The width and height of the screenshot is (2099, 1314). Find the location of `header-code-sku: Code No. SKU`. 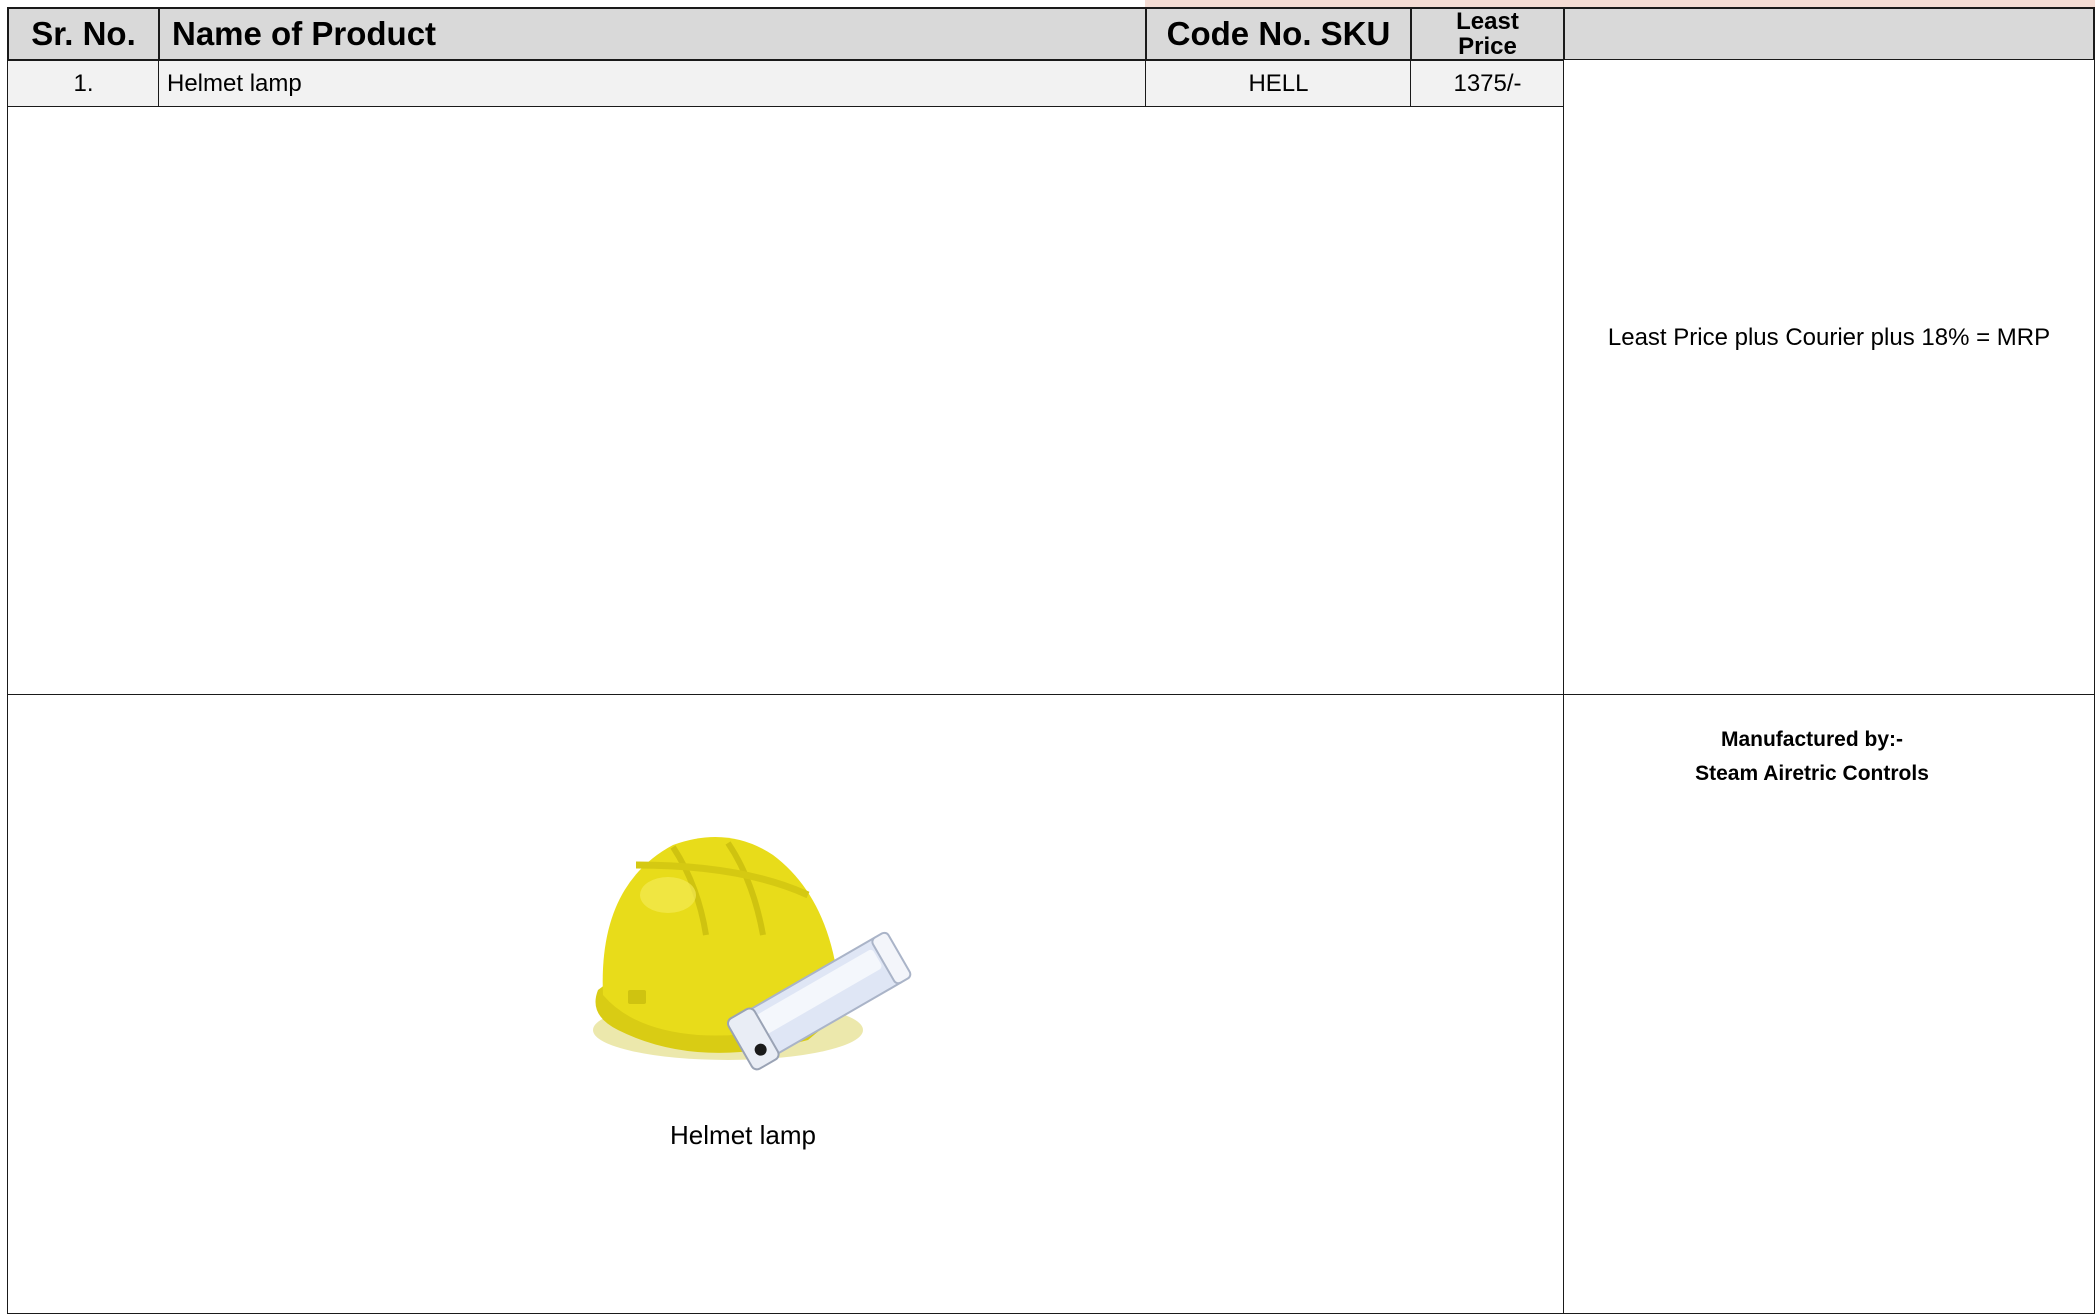

header-code-sku: Code No. SKU is located at coordinates (1278, 34).